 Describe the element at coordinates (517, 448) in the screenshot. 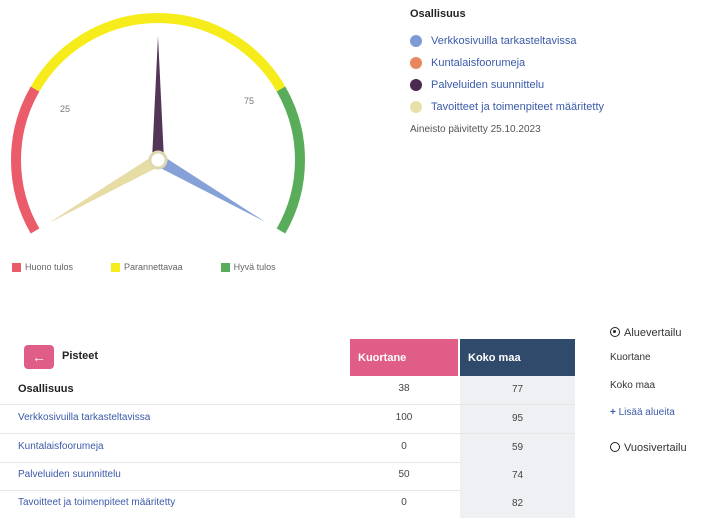

I see `value-koko-maa: 59` at that location.